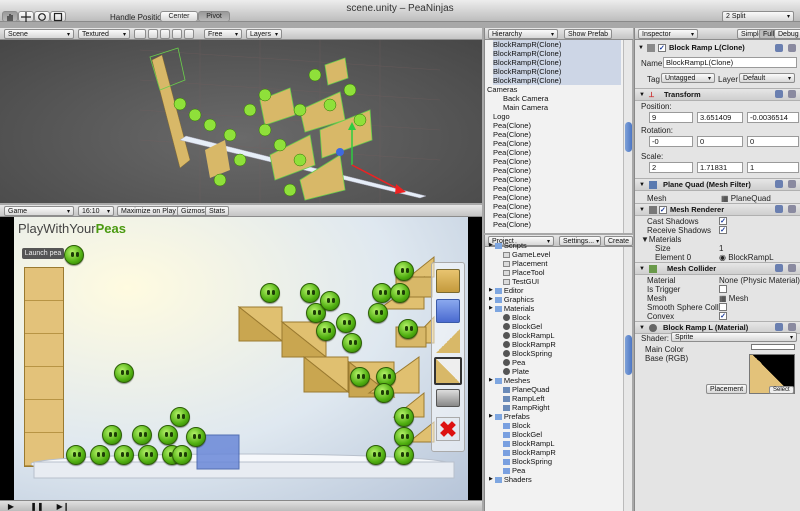 This screenshot has width=800, height=511. What do you see at coordinates (628, 355) in the screenshot?
I see `project-scroll-thumb` at bounding box center [628, 355].